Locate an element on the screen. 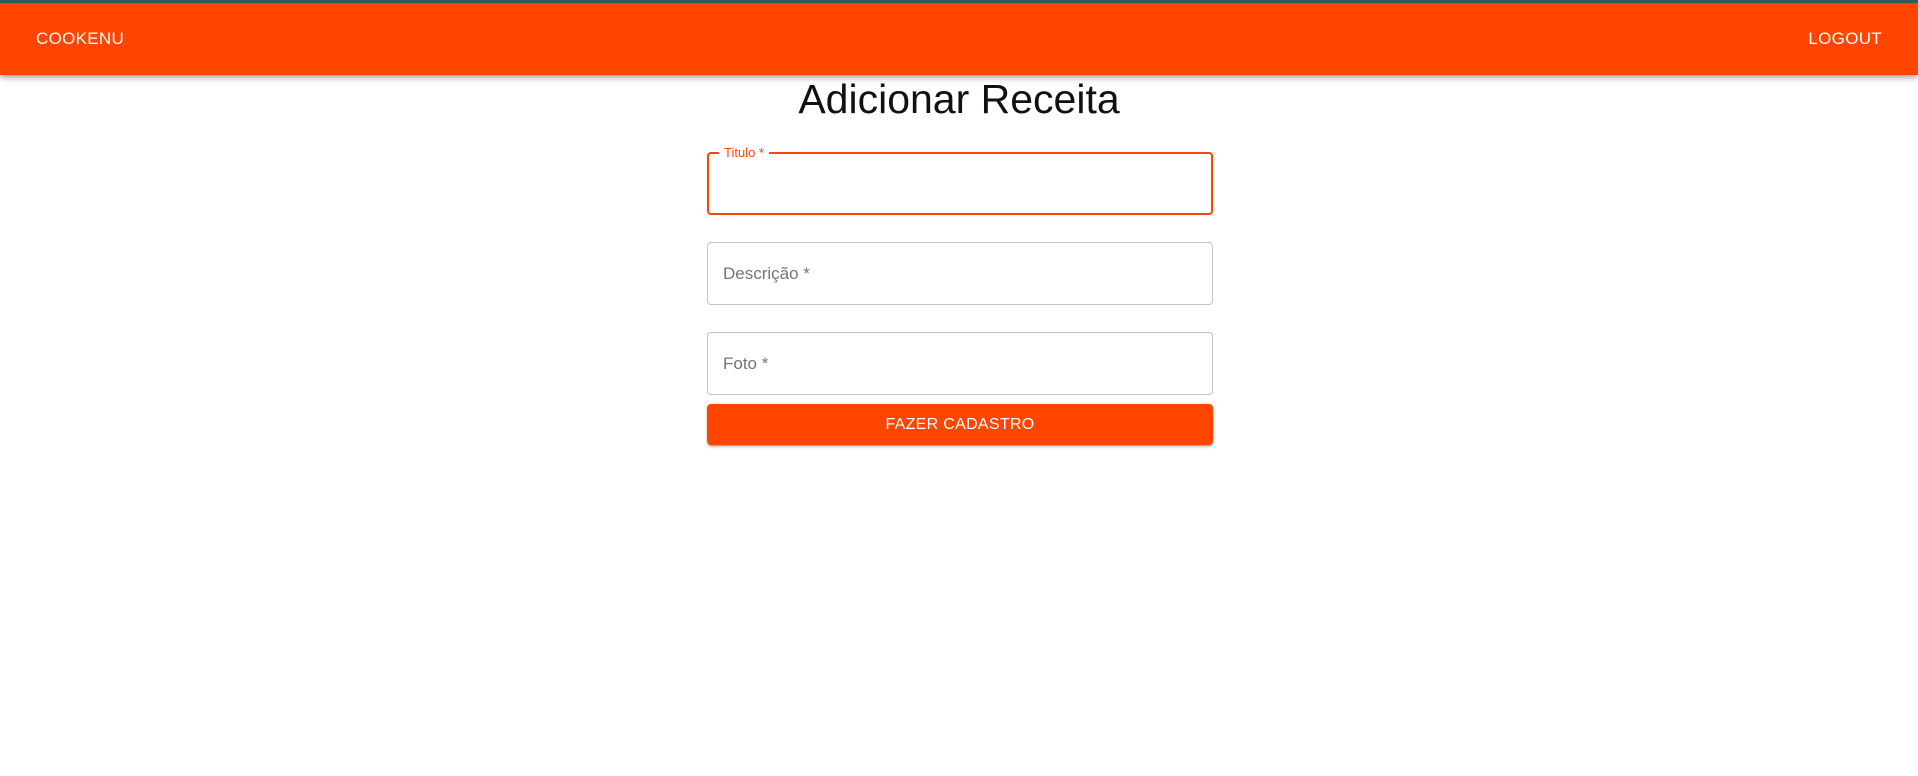  photo-field: Foto * is located at coordinates (960, 363).